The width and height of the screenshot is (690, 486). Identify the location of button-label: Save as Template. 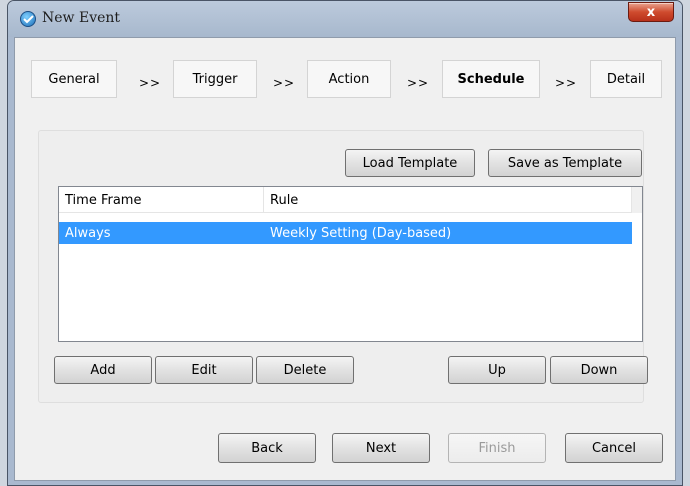
(565, 163).